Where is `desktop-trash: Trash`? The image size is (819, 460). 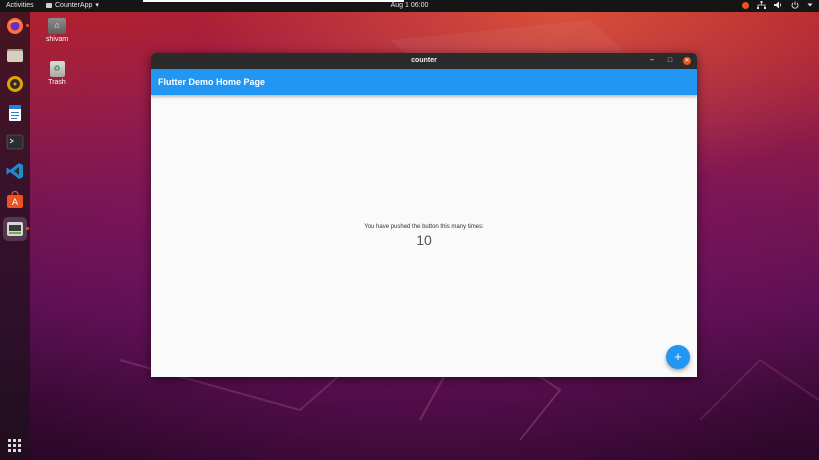
desktop-trash: Trash is located at coordinates (57, 73).